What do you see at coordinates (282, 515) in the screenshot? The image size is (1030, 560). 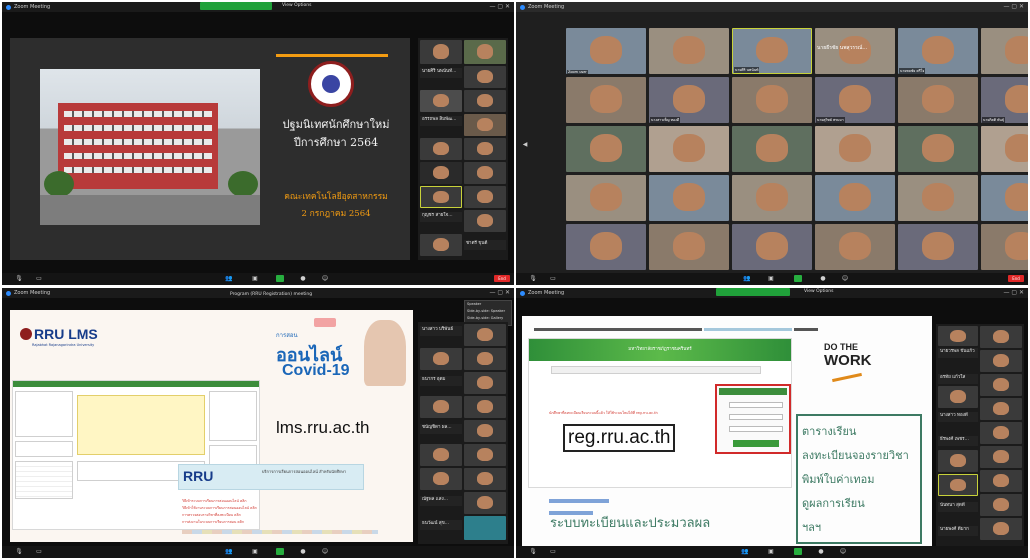 I see `service-link: การตรวจสอบรายวิชาที่ลงทะเบียน คลิก` at bounding box center [282, 515].